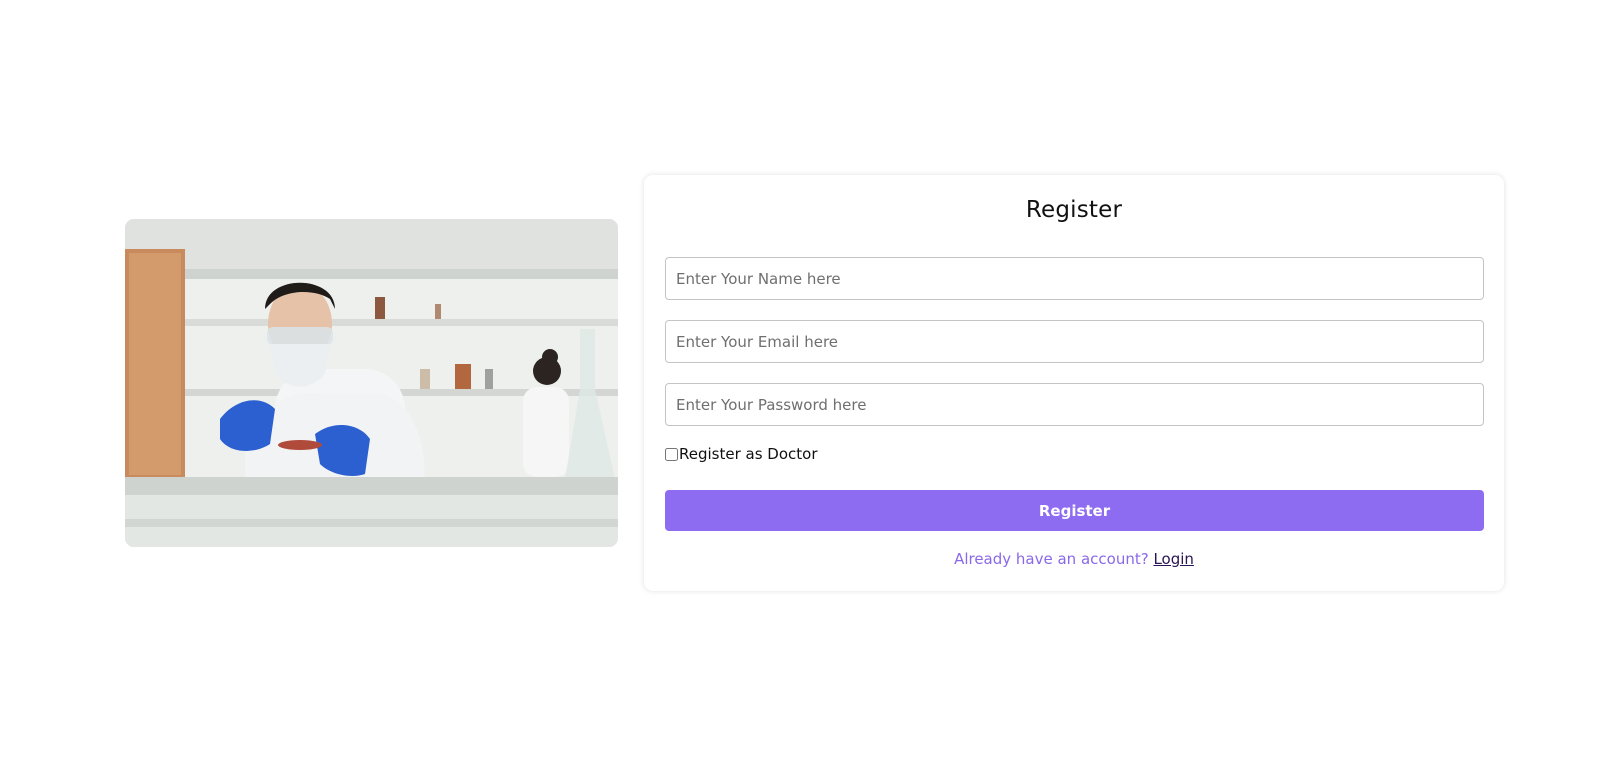 The height and width of the screenshot is (765, 1600). What do you see at coordinates (1054, 559) in the screenshot?
I see `login-prompt-text: Already have an account?` at bounding box center [1054, 559].